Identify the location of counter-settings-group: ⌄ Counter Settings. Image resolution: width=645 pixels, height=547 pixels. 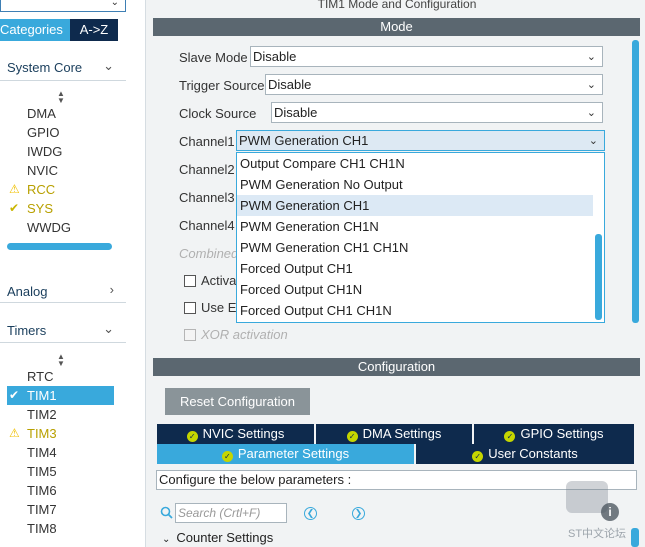
(217, 537).